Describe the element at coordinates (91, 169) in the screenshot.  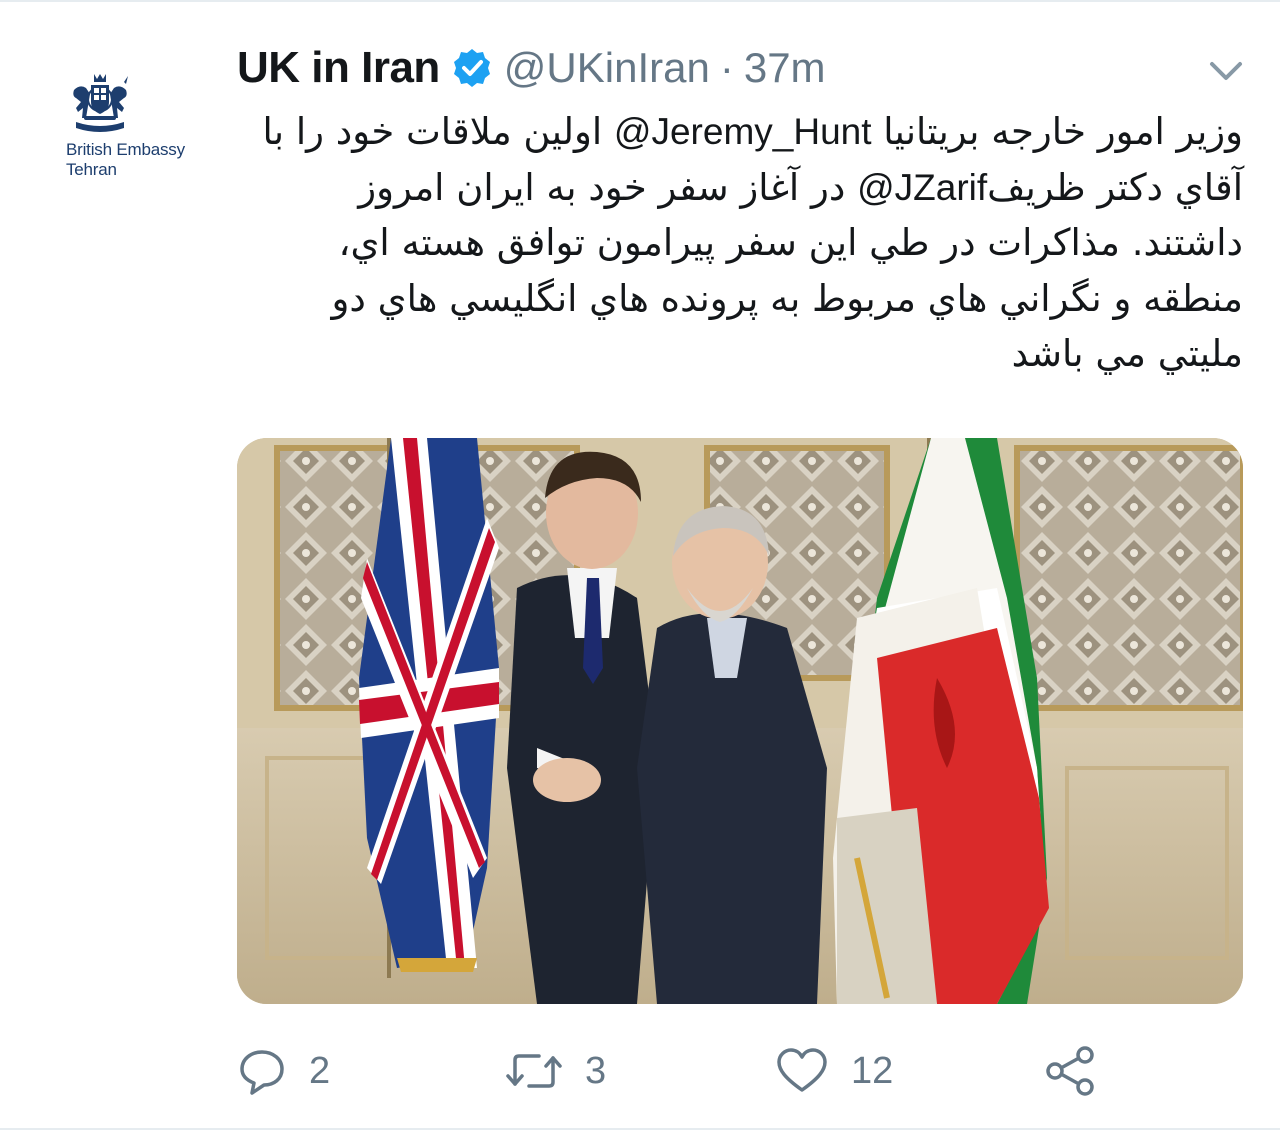
I see `avatar-org-city: Tehran` at that location.